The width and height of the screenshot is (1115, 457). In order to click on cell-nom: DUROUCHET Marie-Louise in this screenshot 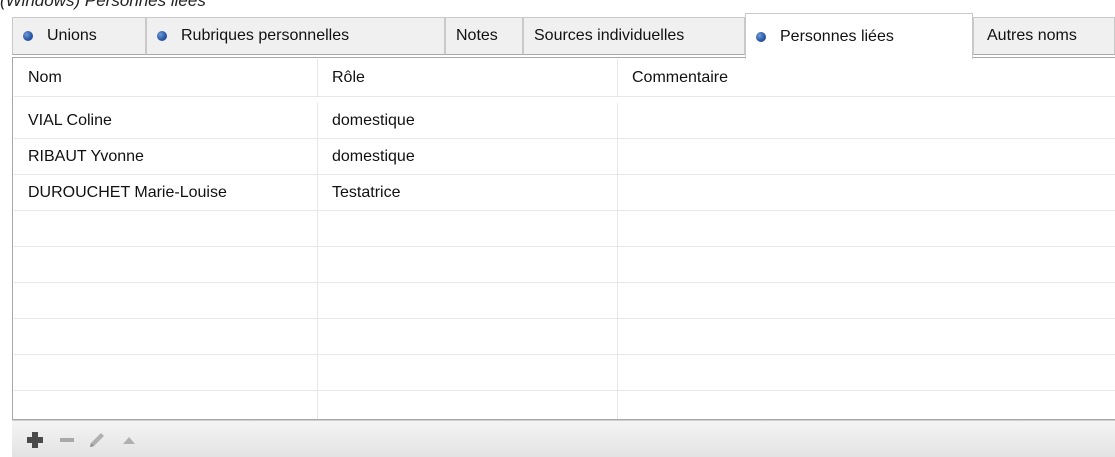, I will do `click(166, 193)`.